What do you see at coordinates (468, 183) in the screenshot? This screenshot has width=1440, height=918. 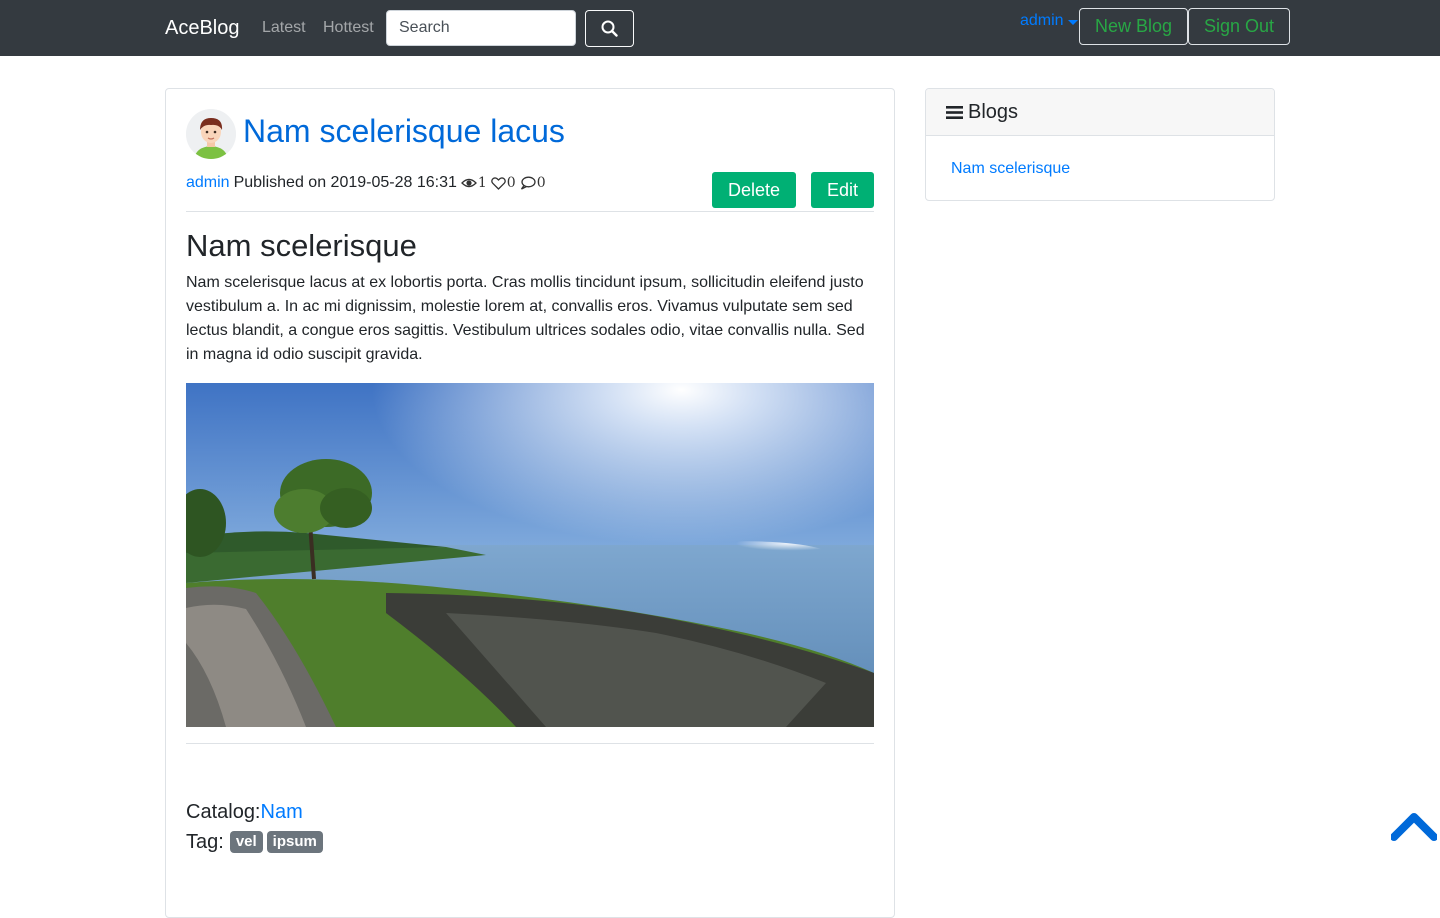 I see `eye-icon` at bounding box center [468, 183].